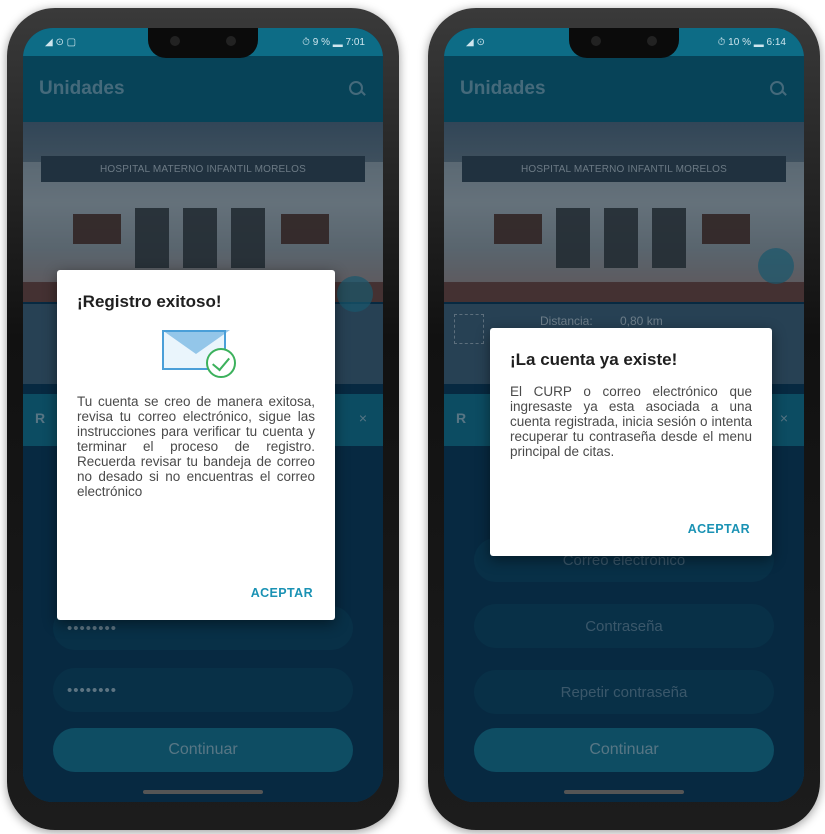 This screenshot has height=834, width=825. Describe the element at coordinates (333, 42) in the screenshot. I see `status-battery-time: ⏱ 9 % ▂ 7:01` at that location.